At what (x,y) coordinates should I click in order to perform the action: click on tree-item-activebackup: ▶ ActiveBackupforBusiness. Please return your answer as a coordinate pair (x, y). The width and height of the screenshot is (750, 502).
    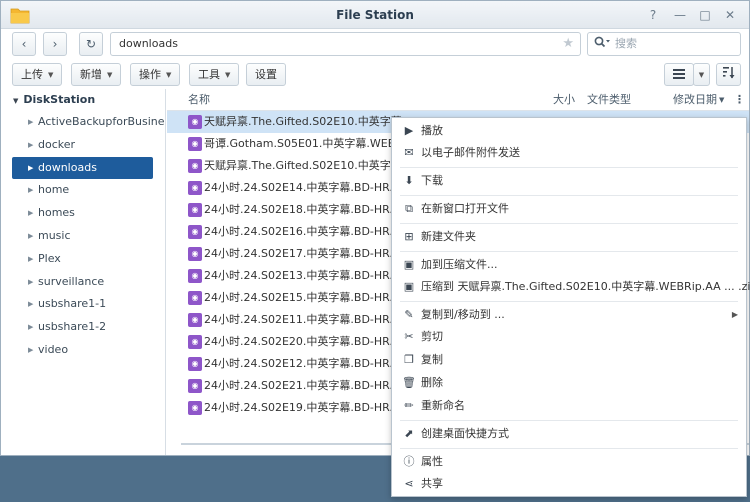
    Looking at the image, I should click on (83, 122).